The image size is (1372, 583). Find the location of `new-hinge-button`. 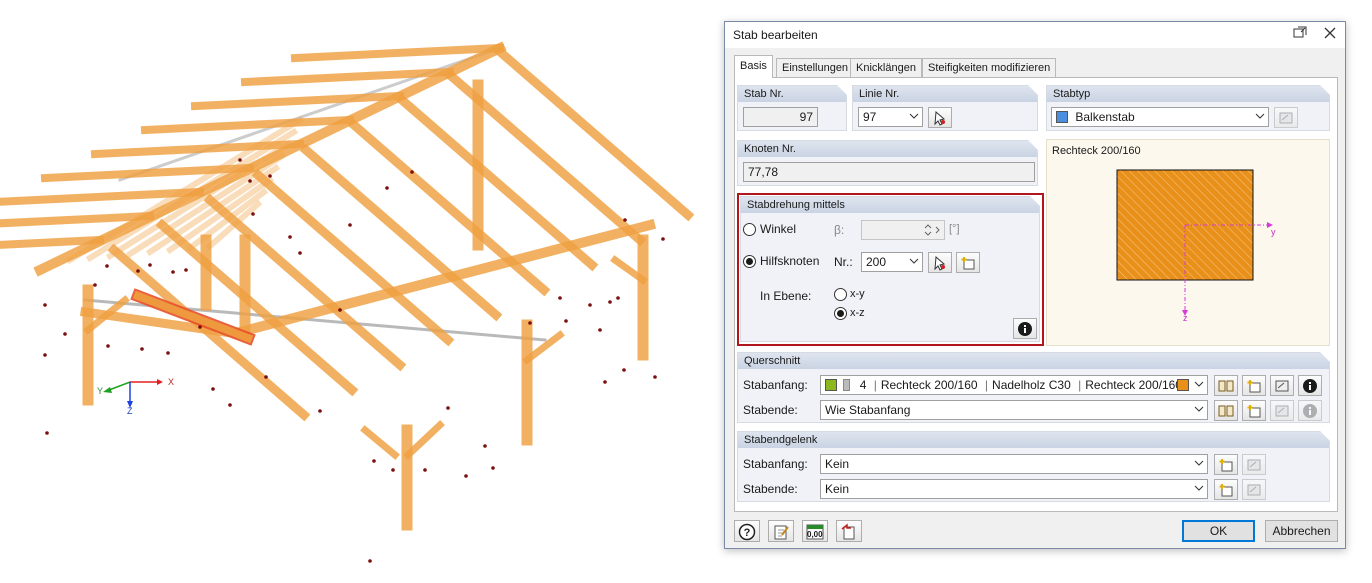

new-hinge-button is located at coordinates (1226, 464).